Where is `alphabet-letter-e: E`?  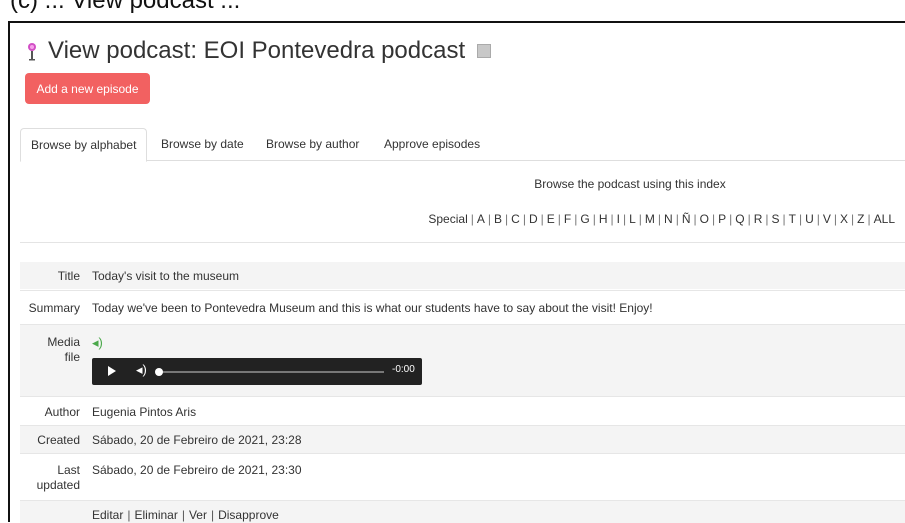 alphabet-letter-e: E is located at coordinates (551, 219).